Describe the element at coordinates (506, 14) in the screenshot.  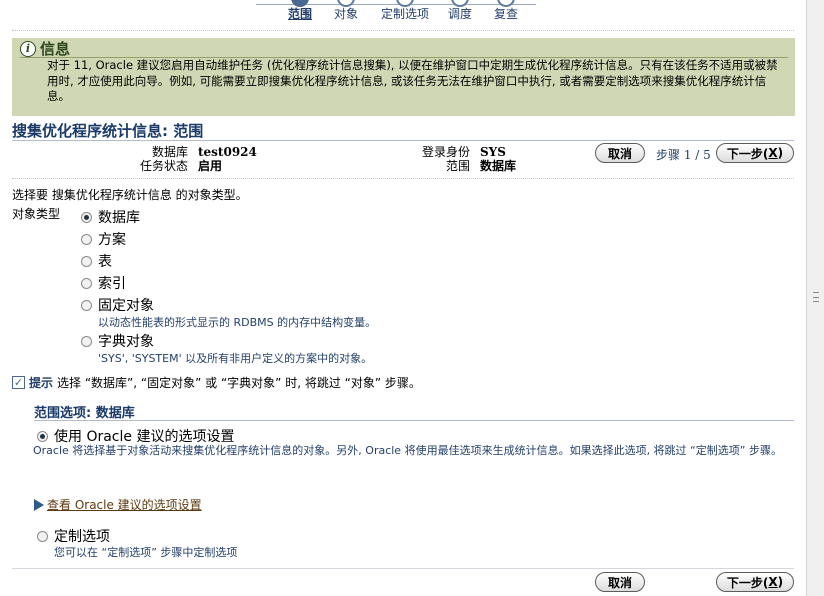
I see `train-step-label: 复查` at that location.